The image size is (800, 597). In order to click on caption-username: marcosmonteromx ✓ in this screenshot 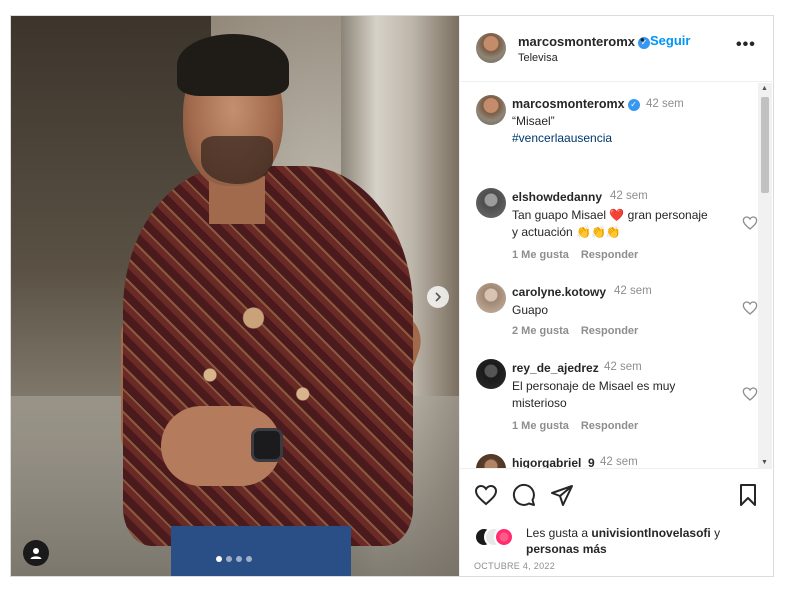, I will do `click(576, 104)`.